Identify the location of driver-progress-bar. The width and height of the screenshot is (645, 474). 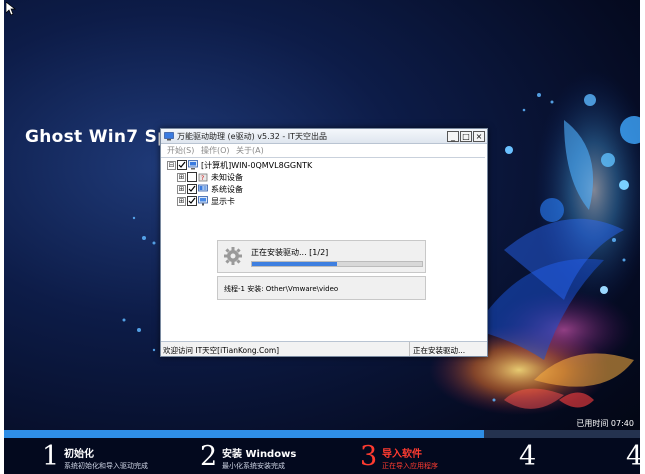
(337, 264).